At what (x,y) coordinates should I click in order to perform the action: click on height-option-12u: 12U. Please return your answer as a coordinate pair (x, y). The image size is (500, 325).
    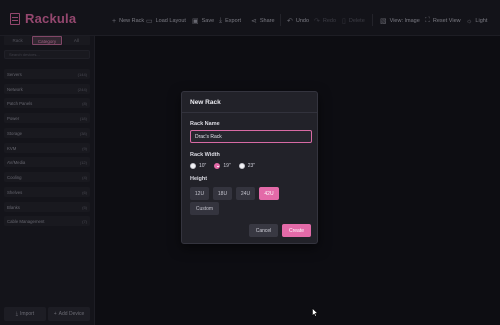
    Looking at the image, I should click on (199, 193).